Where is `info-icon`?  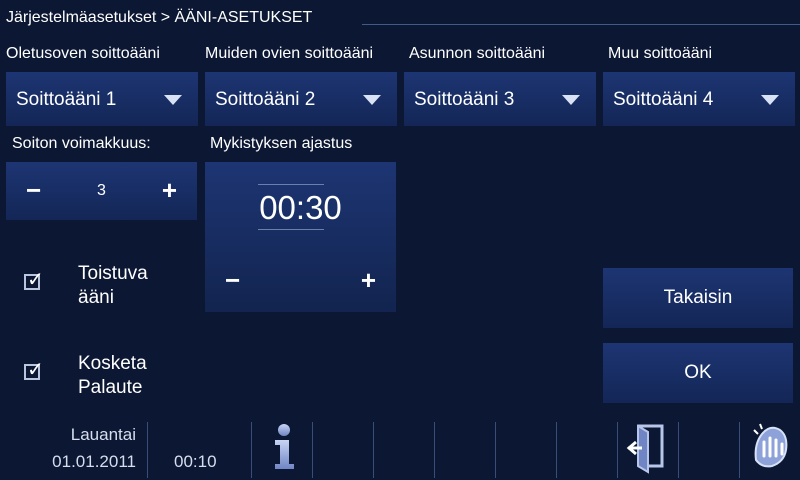
info-icon is located at coordinates (284, 446).